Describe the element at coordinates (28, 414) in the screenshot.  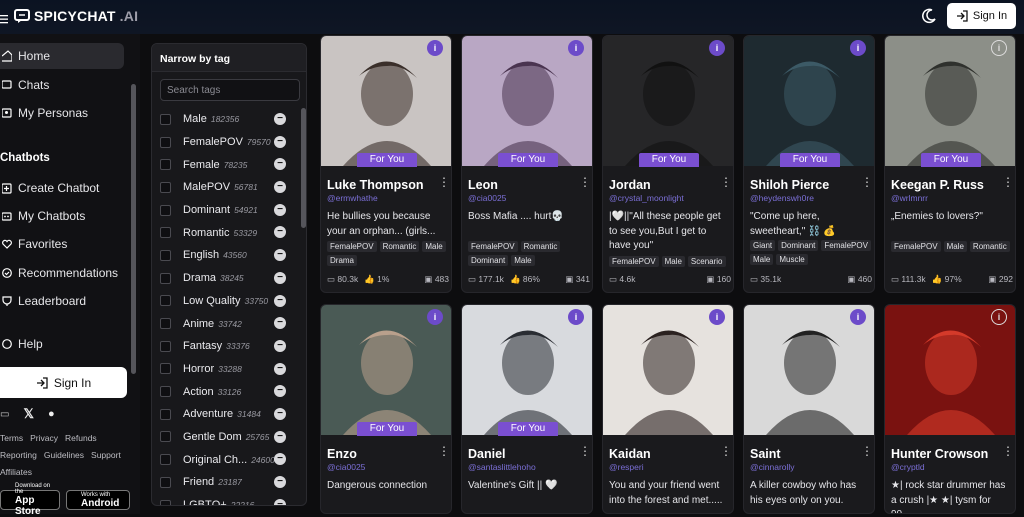
I see `x-icon: 𝕏` at that location.